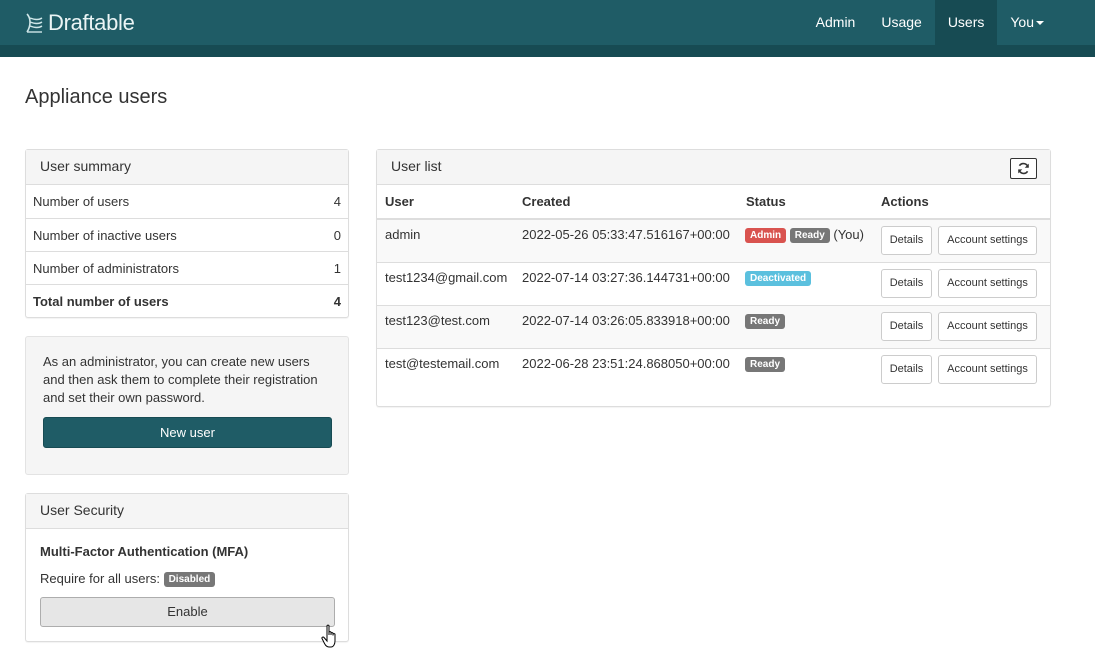 The image size is (1095, 654). What do you see at coordinates (1022, 22) in the screenshot?
I see `nav-you-label: You` at bounding box center [1022, 22].